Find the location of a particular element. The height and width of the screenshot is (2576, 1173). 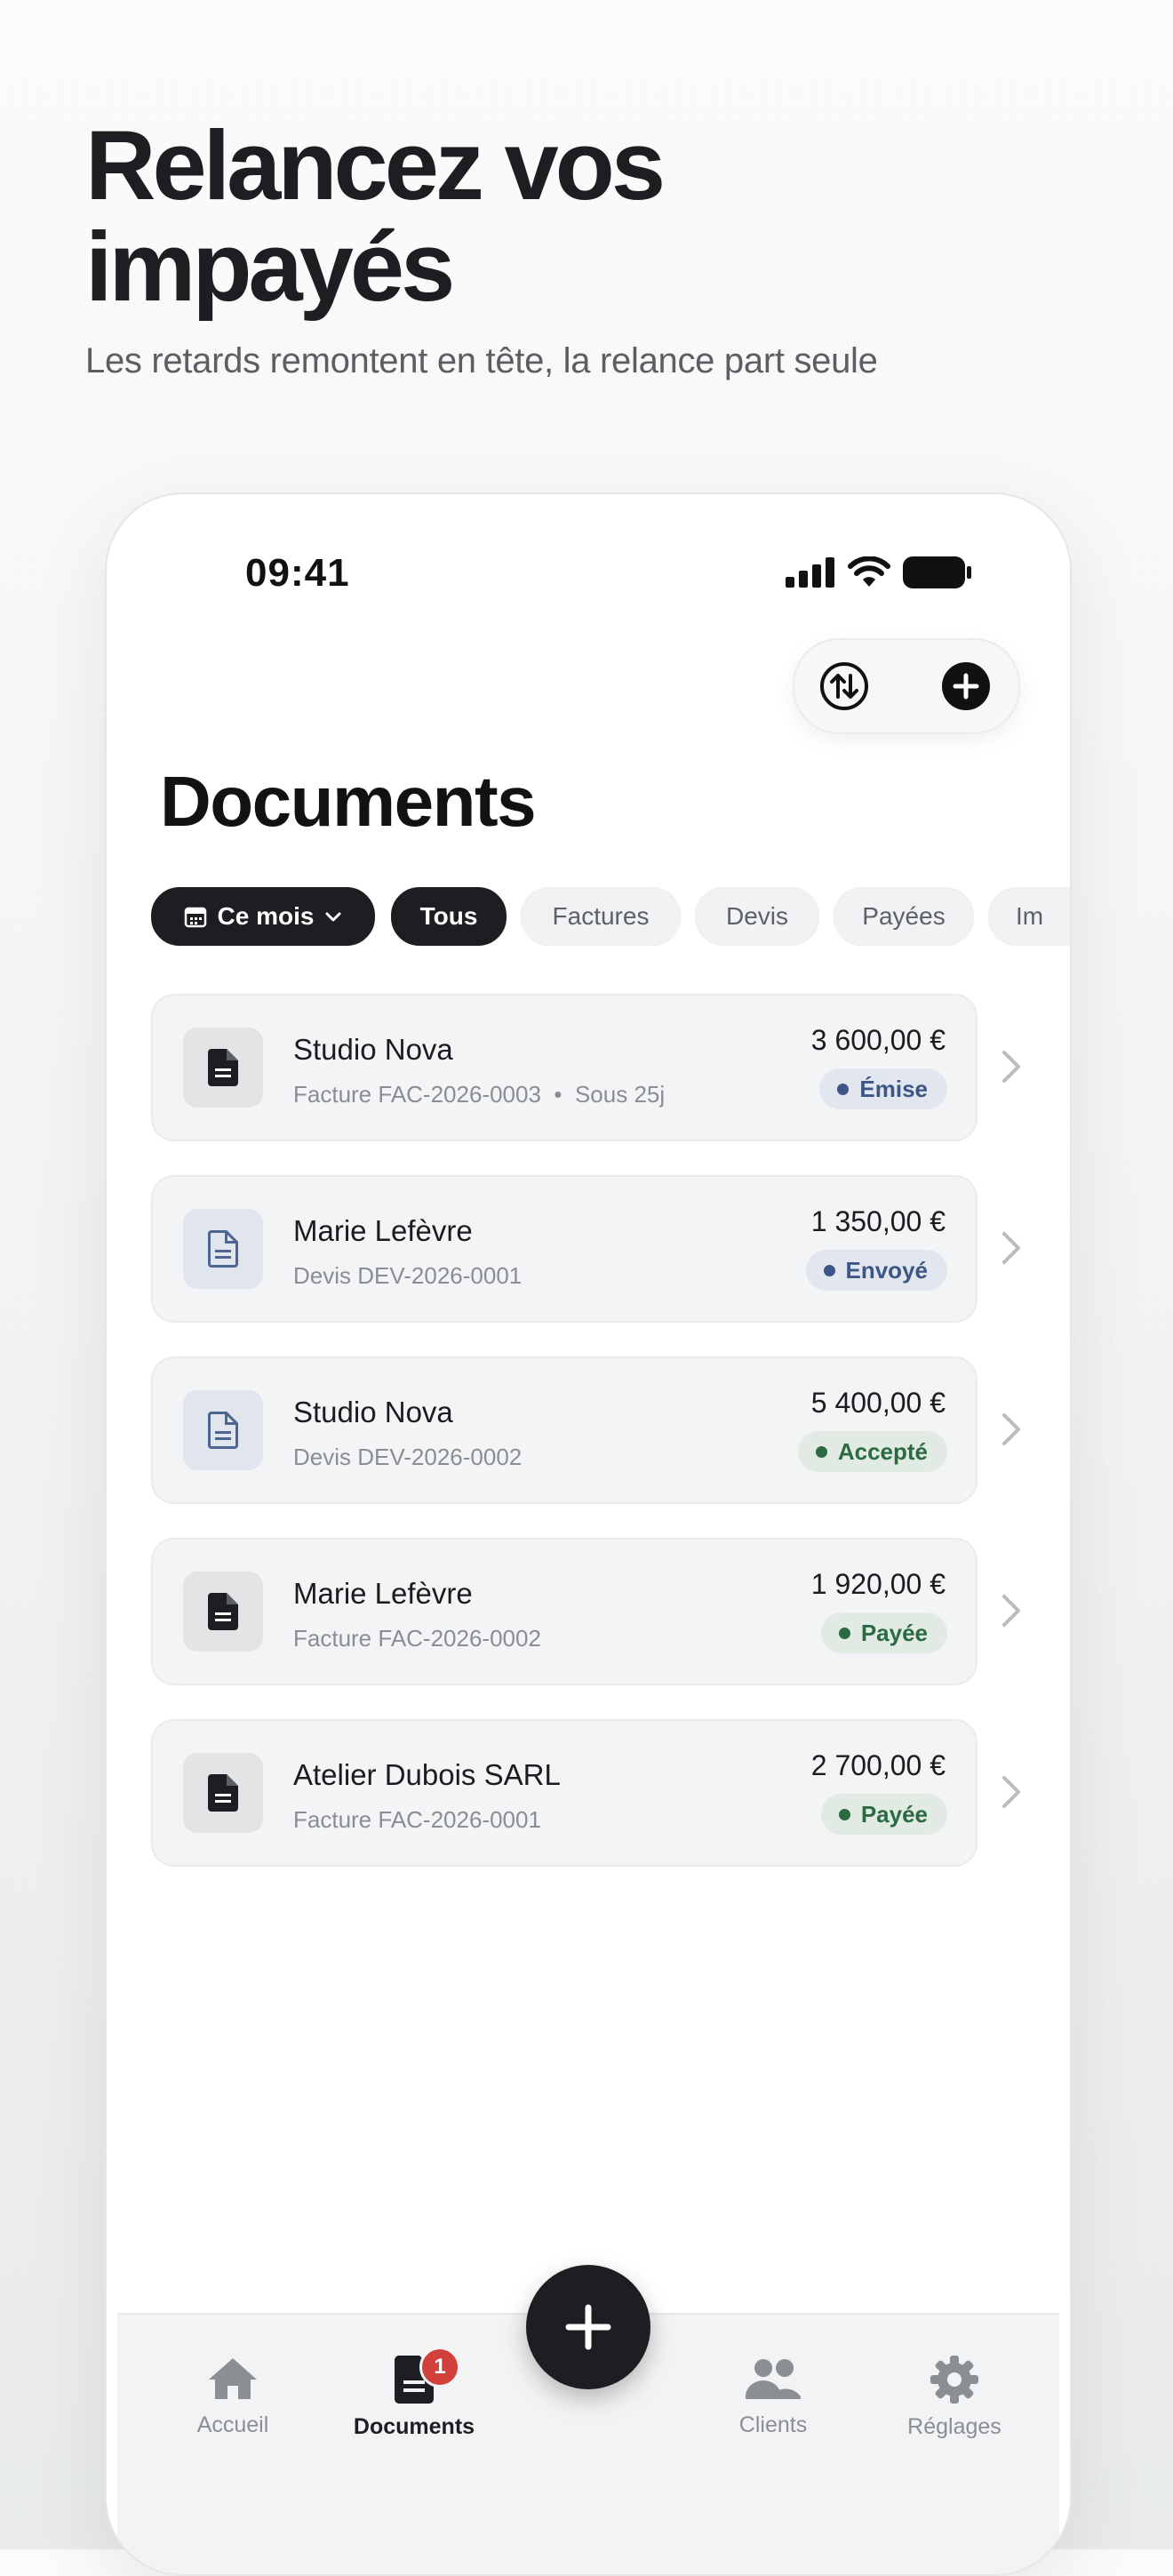

tab-accueil: Accueil is located at coordinates (233, 2397).